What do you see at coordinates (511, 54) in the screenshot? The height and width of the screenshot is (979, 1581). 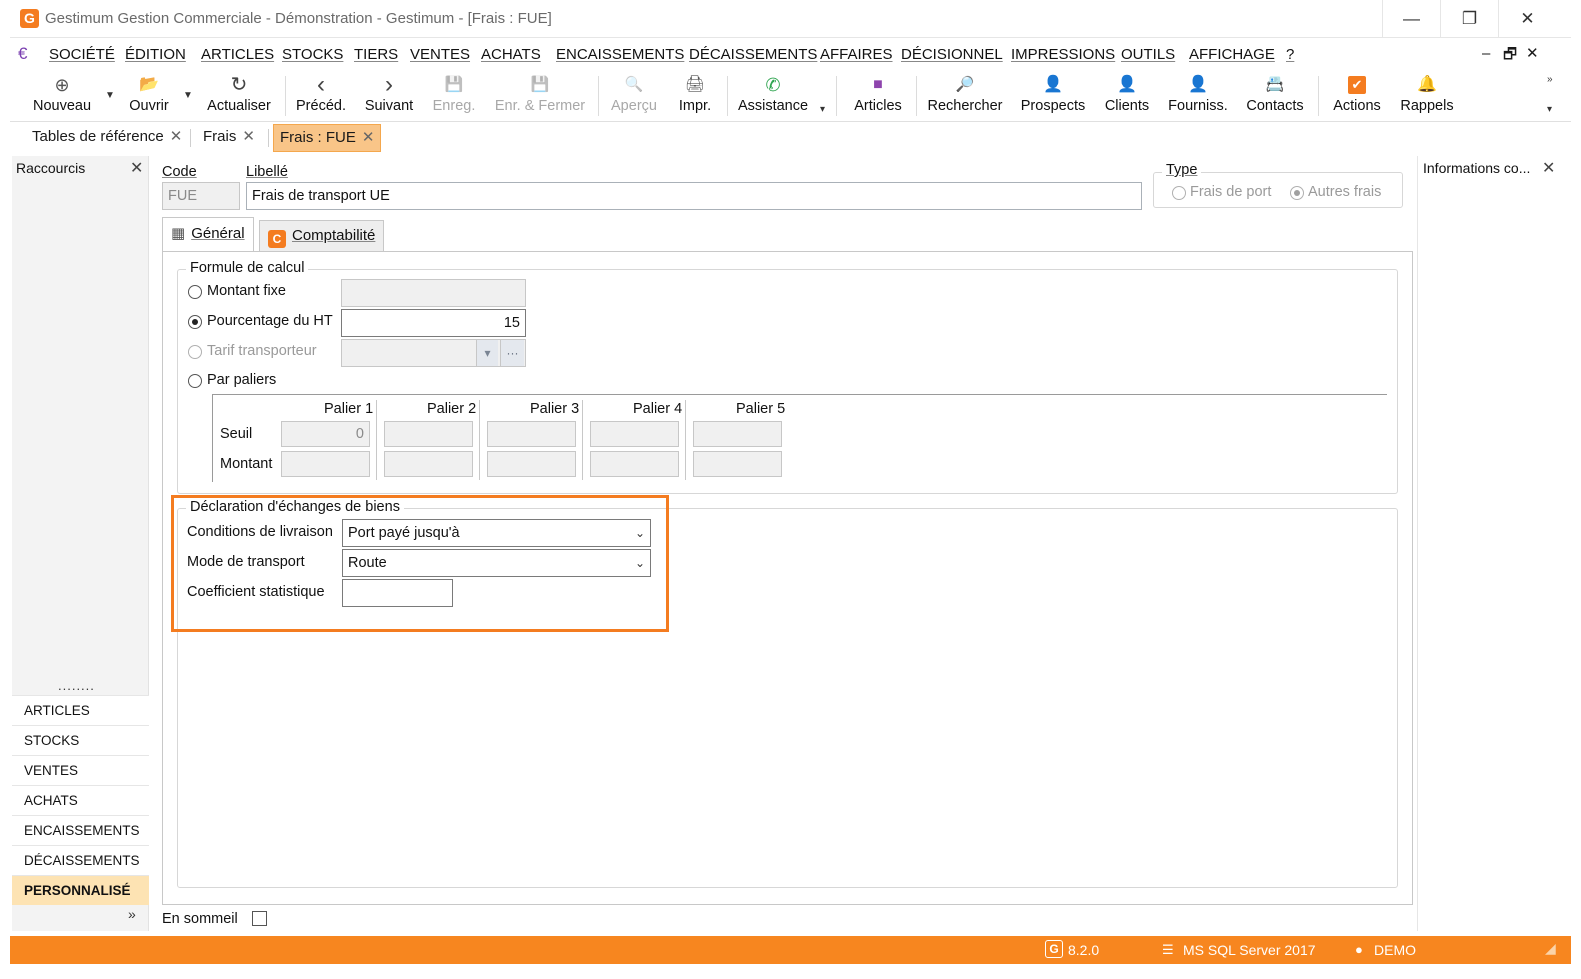 I see `menu-achats: ACHATS` at bounding box center [511, 54].